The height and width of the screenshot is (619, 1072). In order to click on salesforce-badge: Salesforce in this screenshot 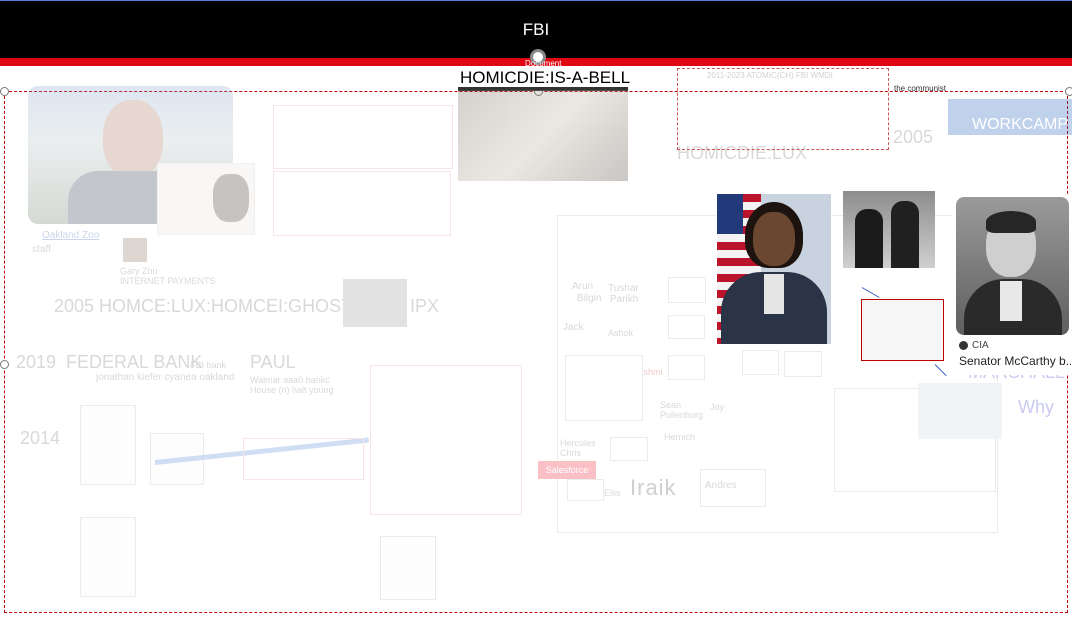, I will do `click(567, 470)`.